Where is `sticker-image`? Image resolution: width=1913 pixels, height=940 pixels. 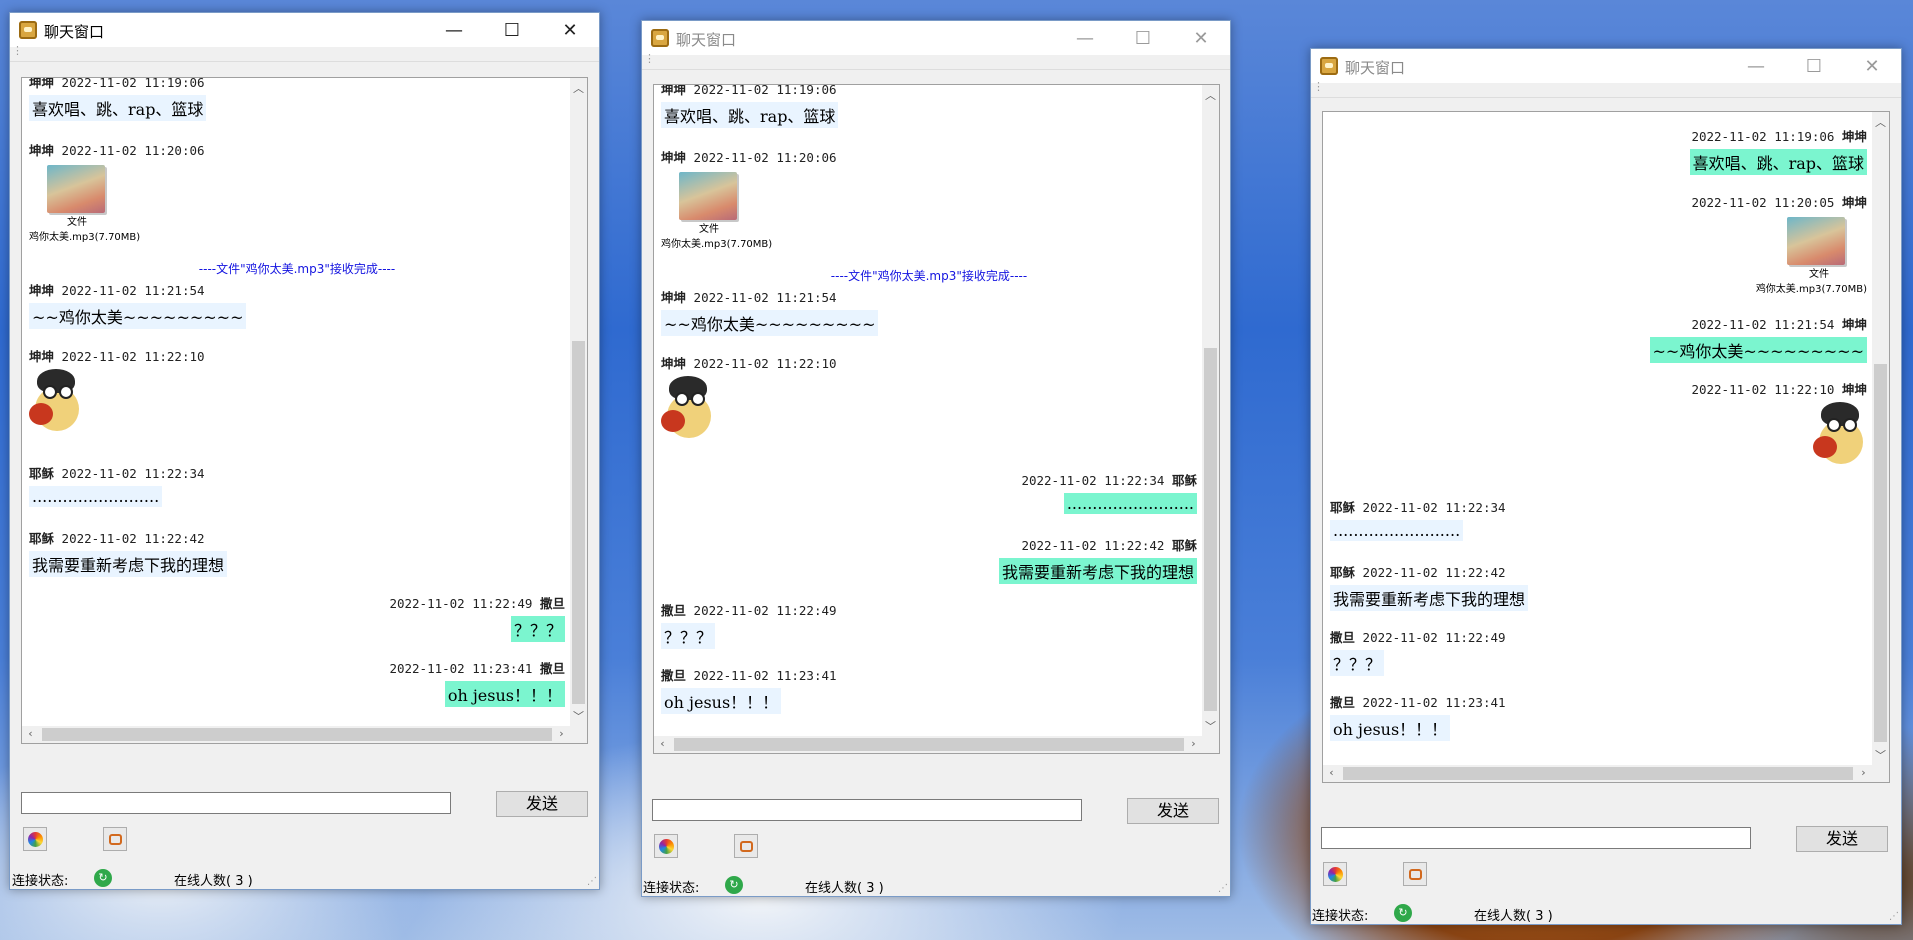 sticker-image is located at coordinates (688, 408).